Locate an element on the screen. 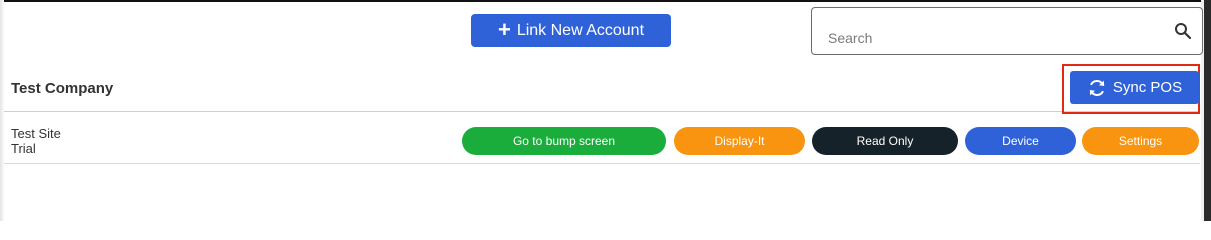  site-name: Test Site is located at coordinates (36, 133).